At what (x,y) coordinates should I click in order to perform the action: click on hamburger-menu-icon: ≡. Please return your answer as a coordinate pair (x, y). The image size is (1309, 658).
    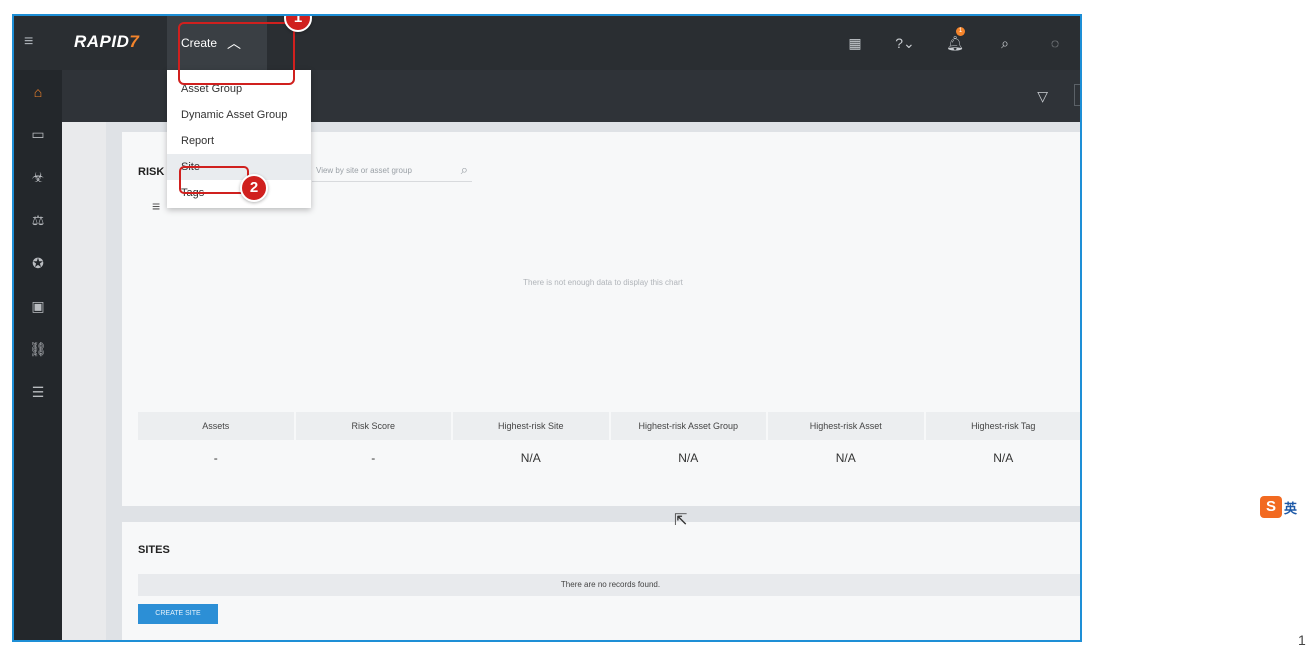
    Looking at the image, I should click on (32, 42).